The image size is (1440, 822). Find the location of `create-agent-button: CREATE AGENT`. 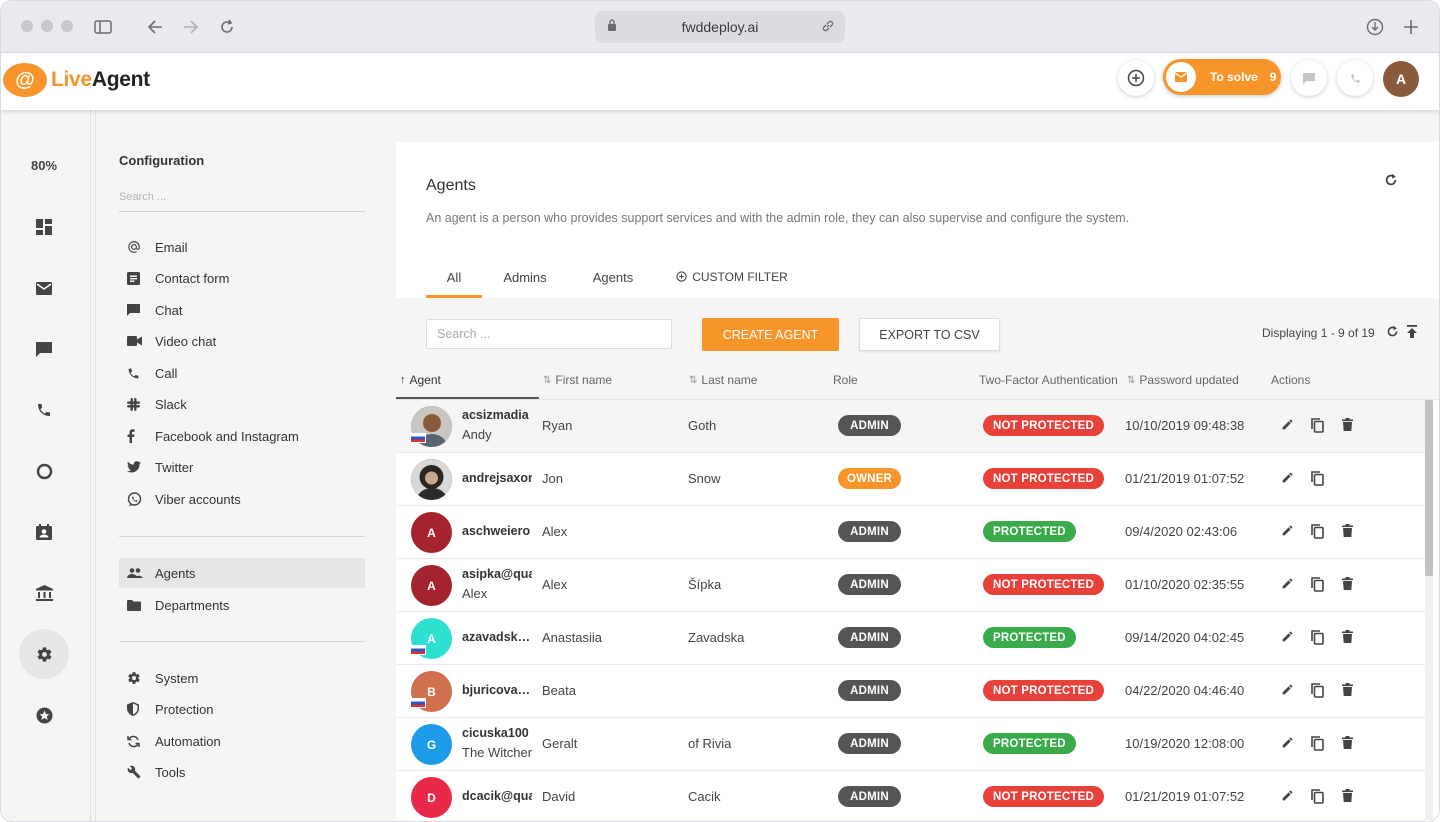

create-agent-button: CREATE AGENT is located at coordinates (770, 334).